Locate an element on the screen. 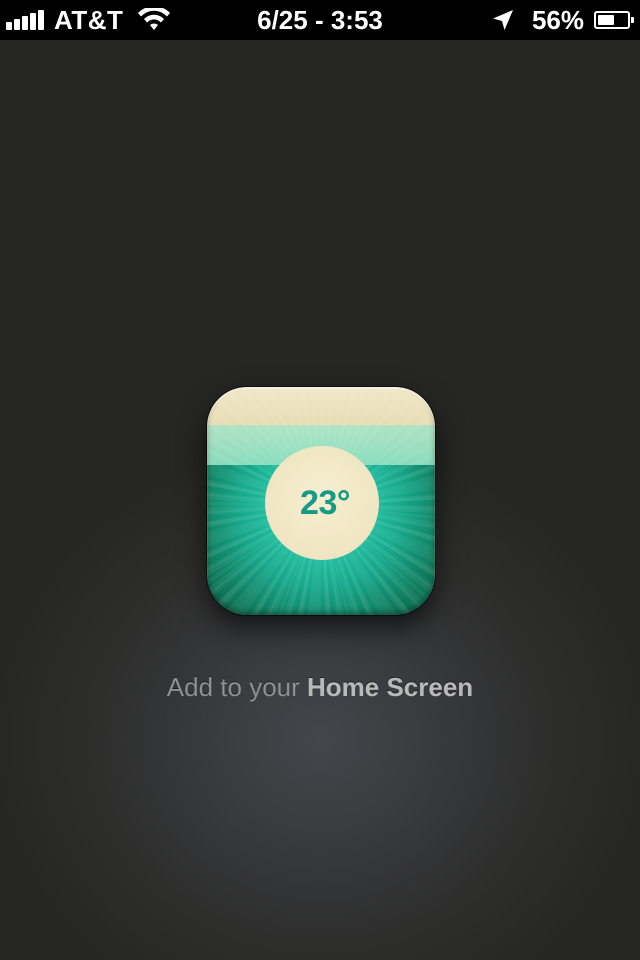 The height and width of the screenshot is (960, 640). battery-percent: 56% is located at coordinates (557, 19).